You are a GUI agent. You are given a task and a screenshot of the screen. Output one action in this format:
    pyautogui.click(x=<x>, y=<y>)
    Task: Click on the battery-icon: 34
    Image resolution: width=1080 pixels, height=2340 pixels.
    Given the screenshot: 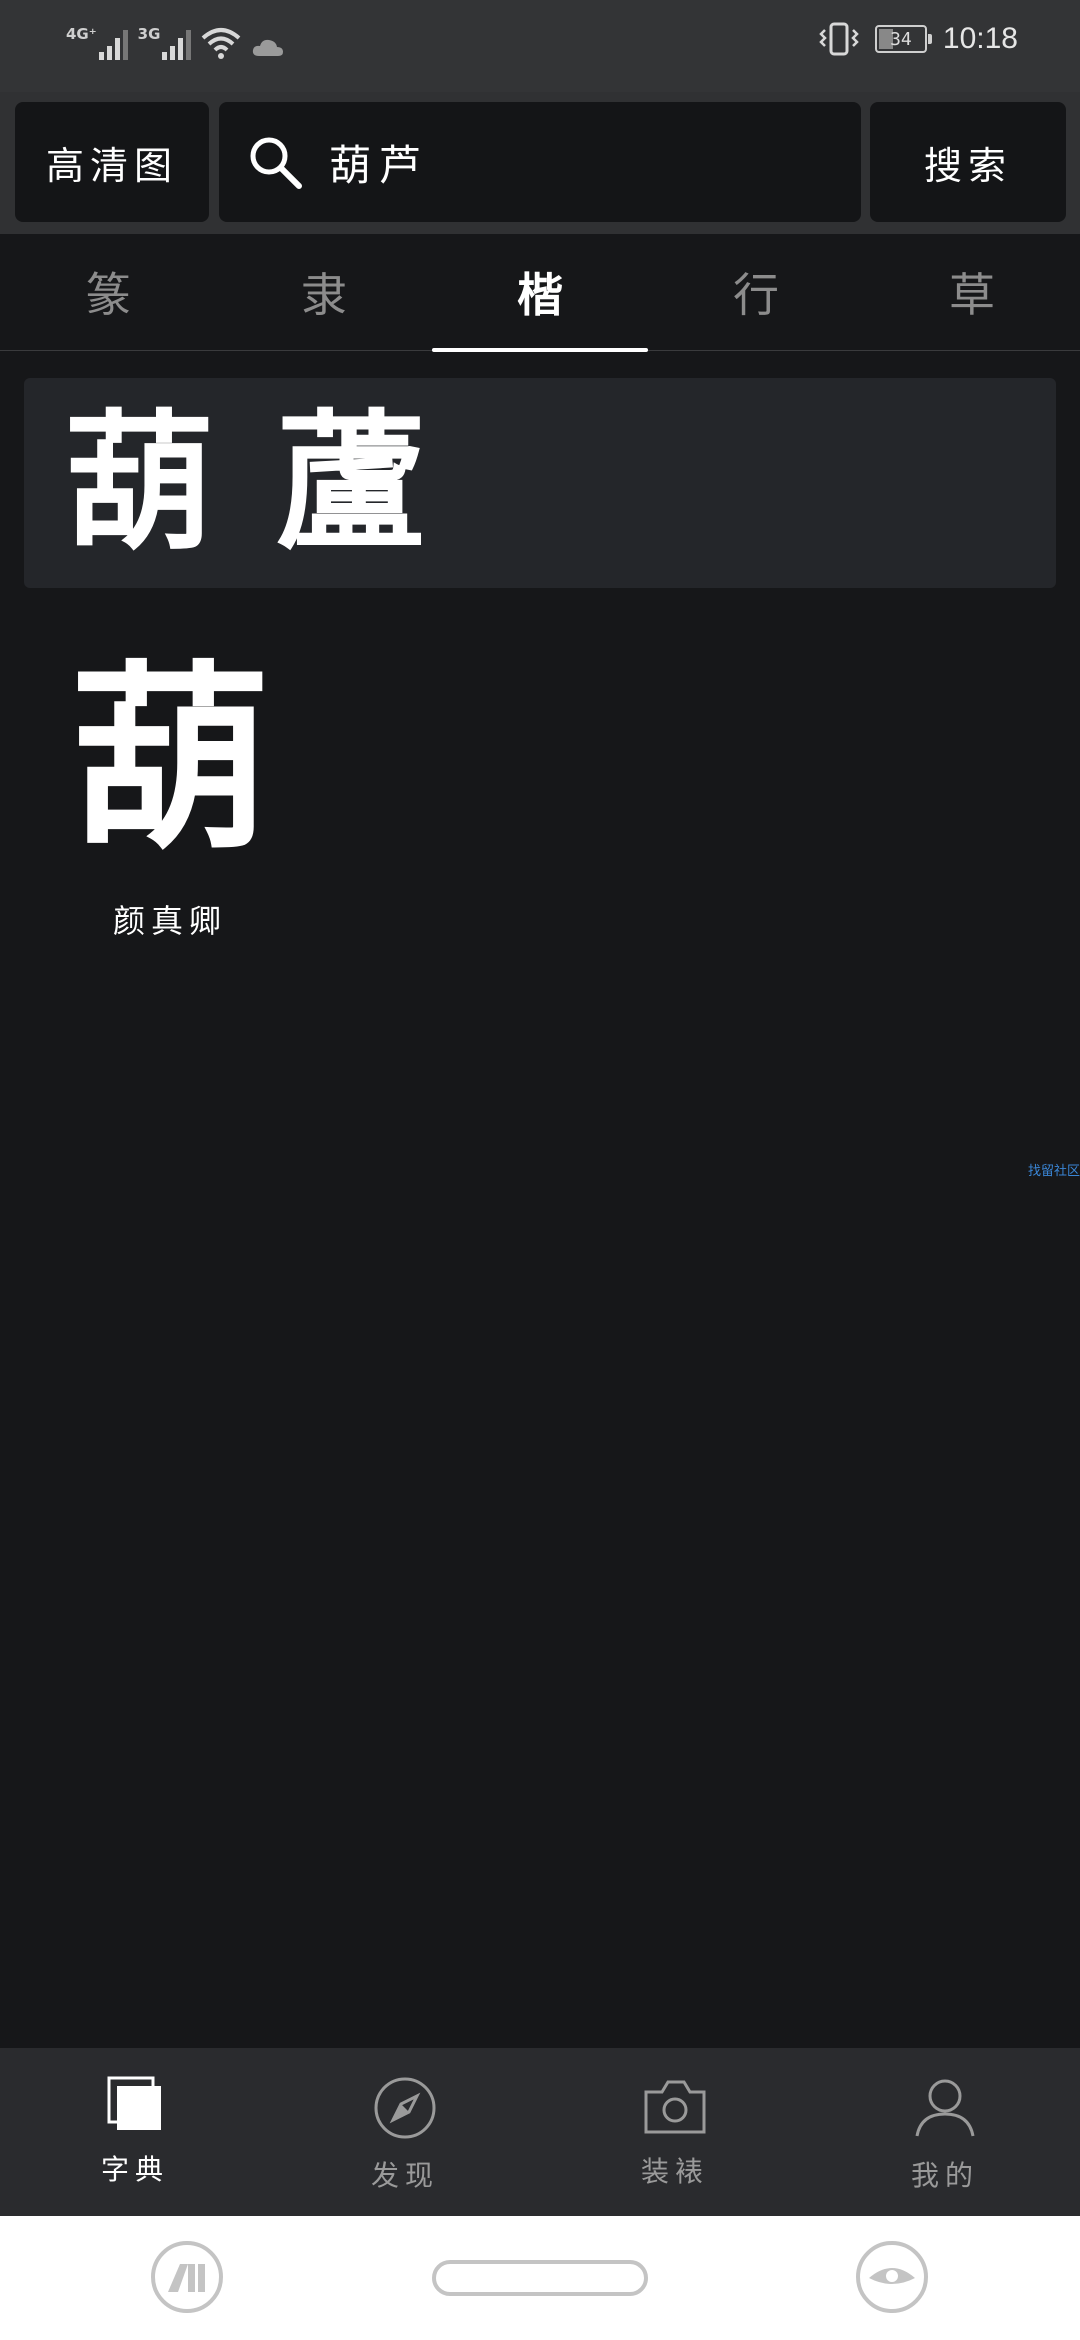 What is the action you would take?
    pyautogui.click(x=903, y=39)
    